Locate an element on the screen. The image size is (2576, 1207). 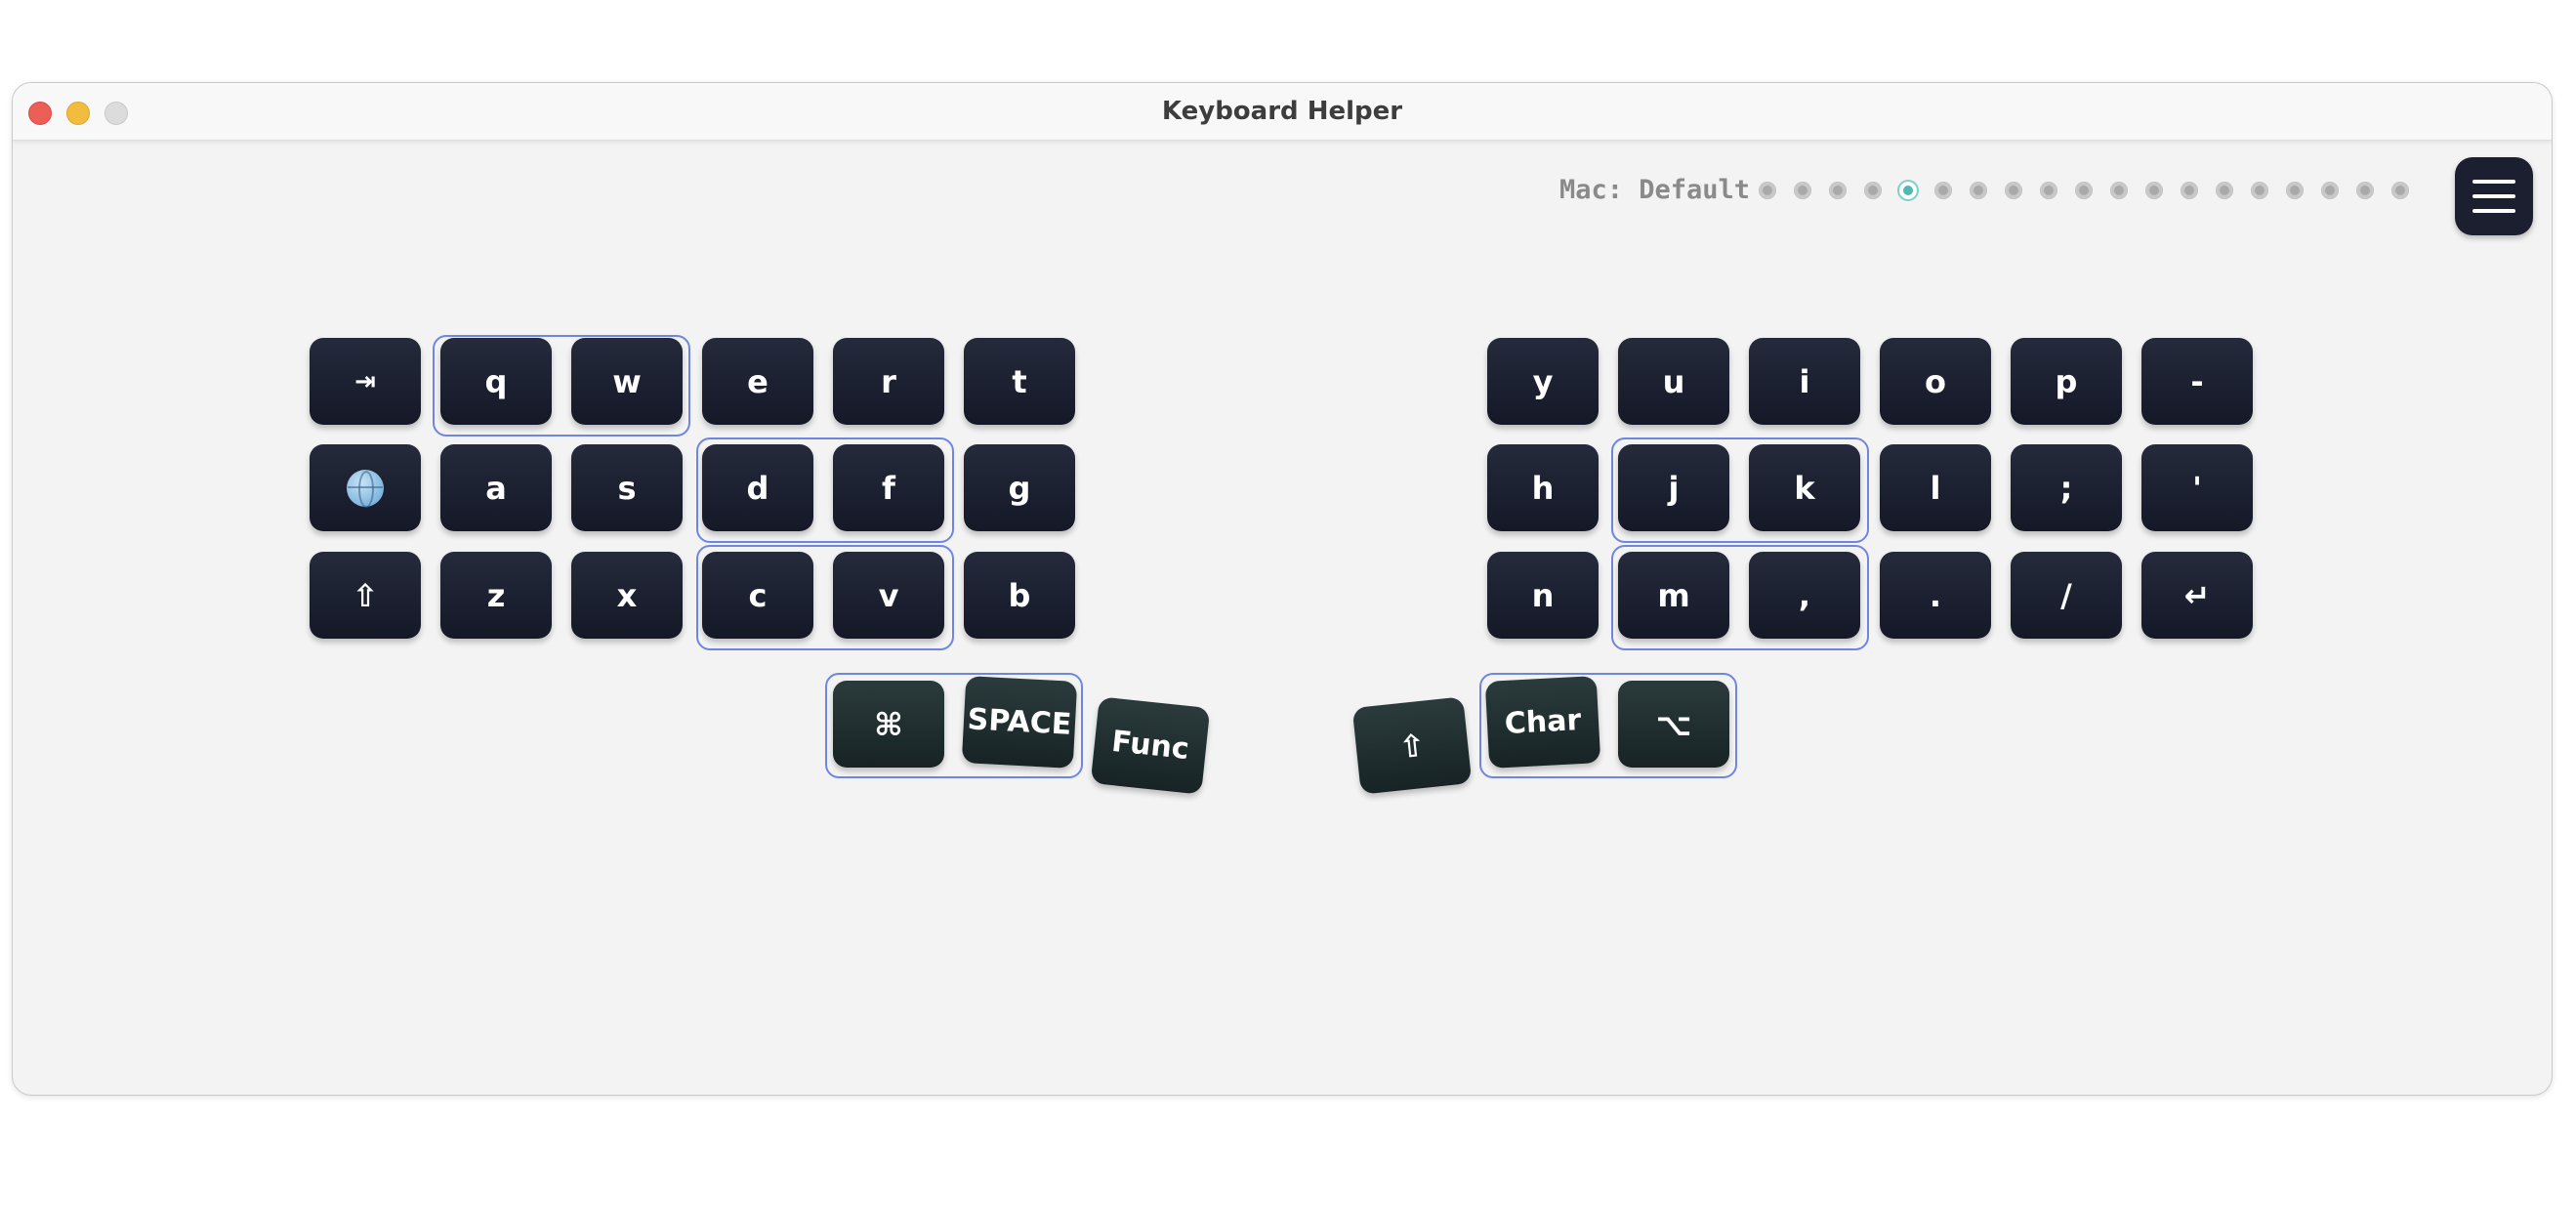
key-j: j is located at coordinates (1673, 487).